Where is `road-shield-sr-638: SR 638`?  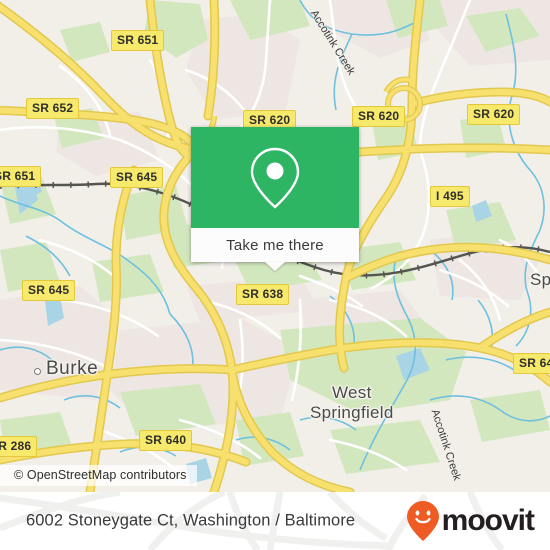
road-shield-sr-638: SR 638 is located at coordinates (263, 294).